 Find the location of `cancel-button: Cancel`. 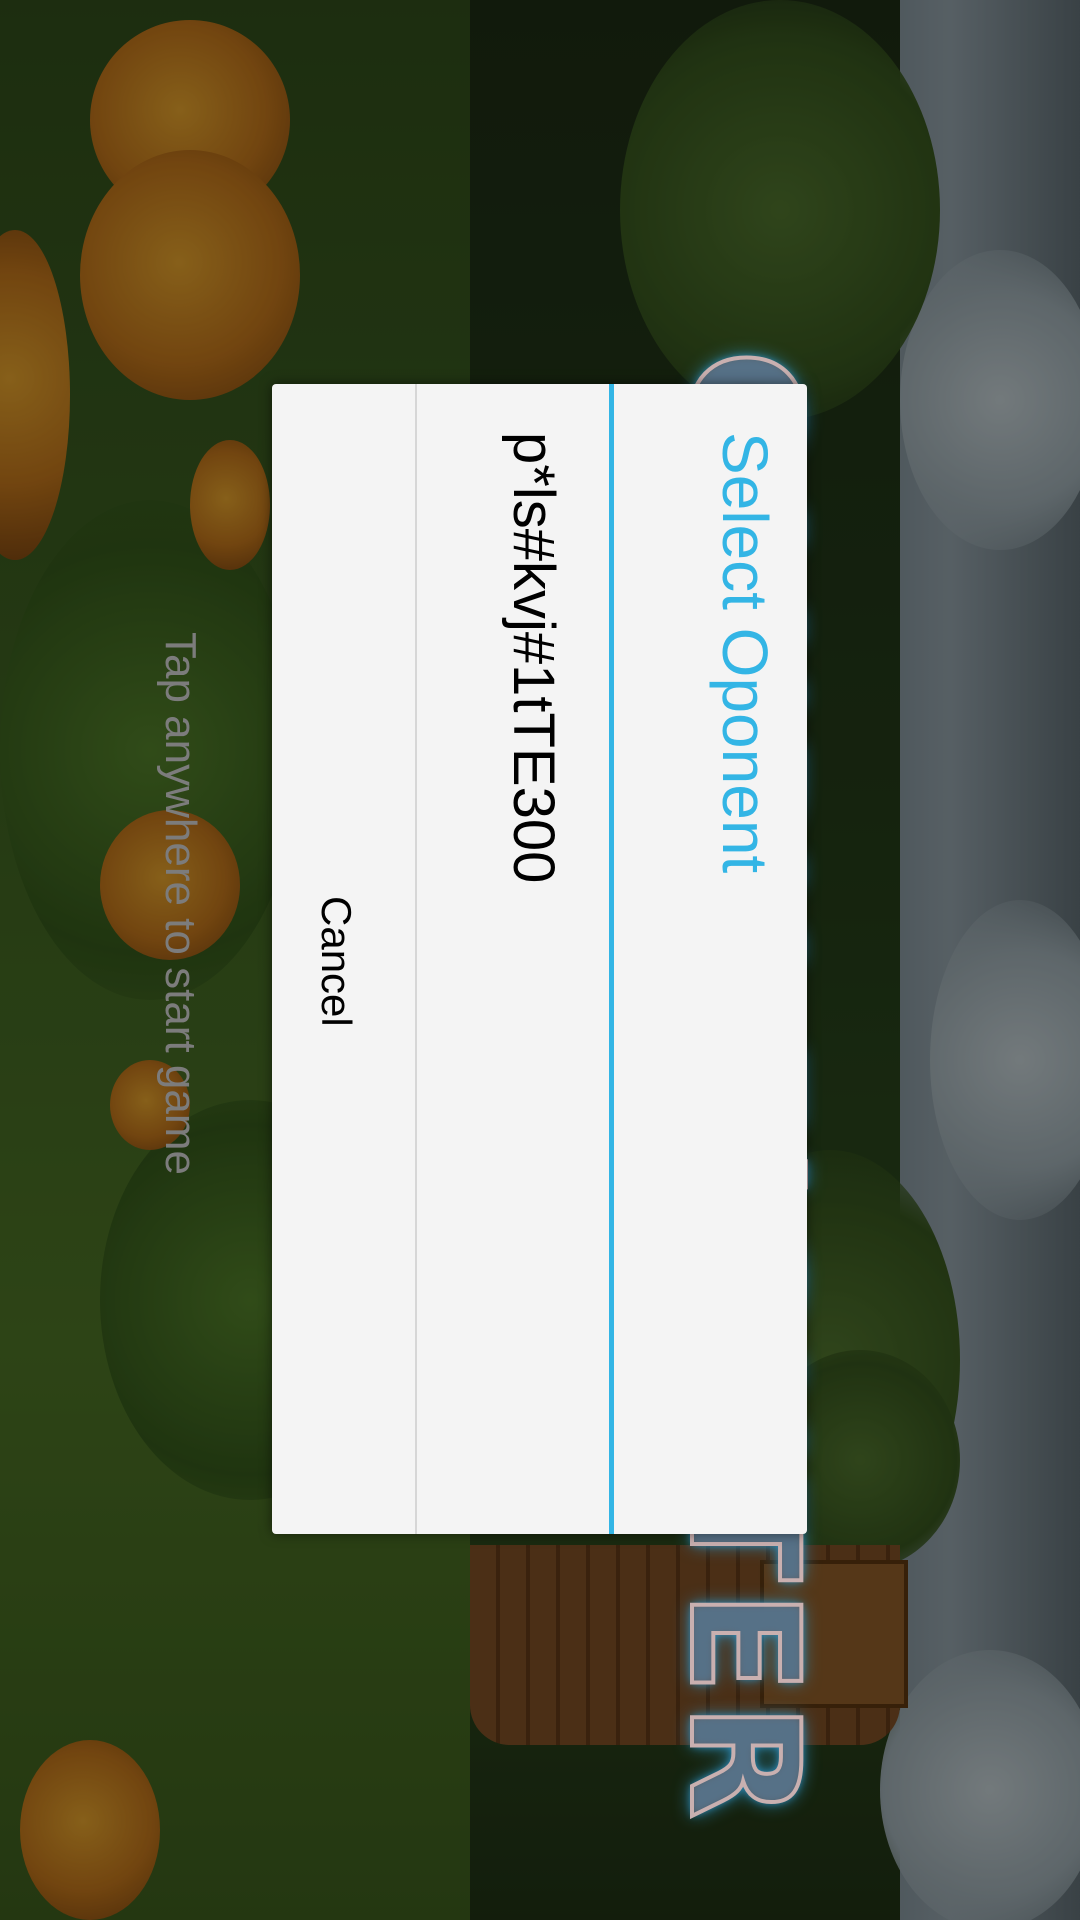

cancel-button: Cancel is located at coordinates (343, 959).